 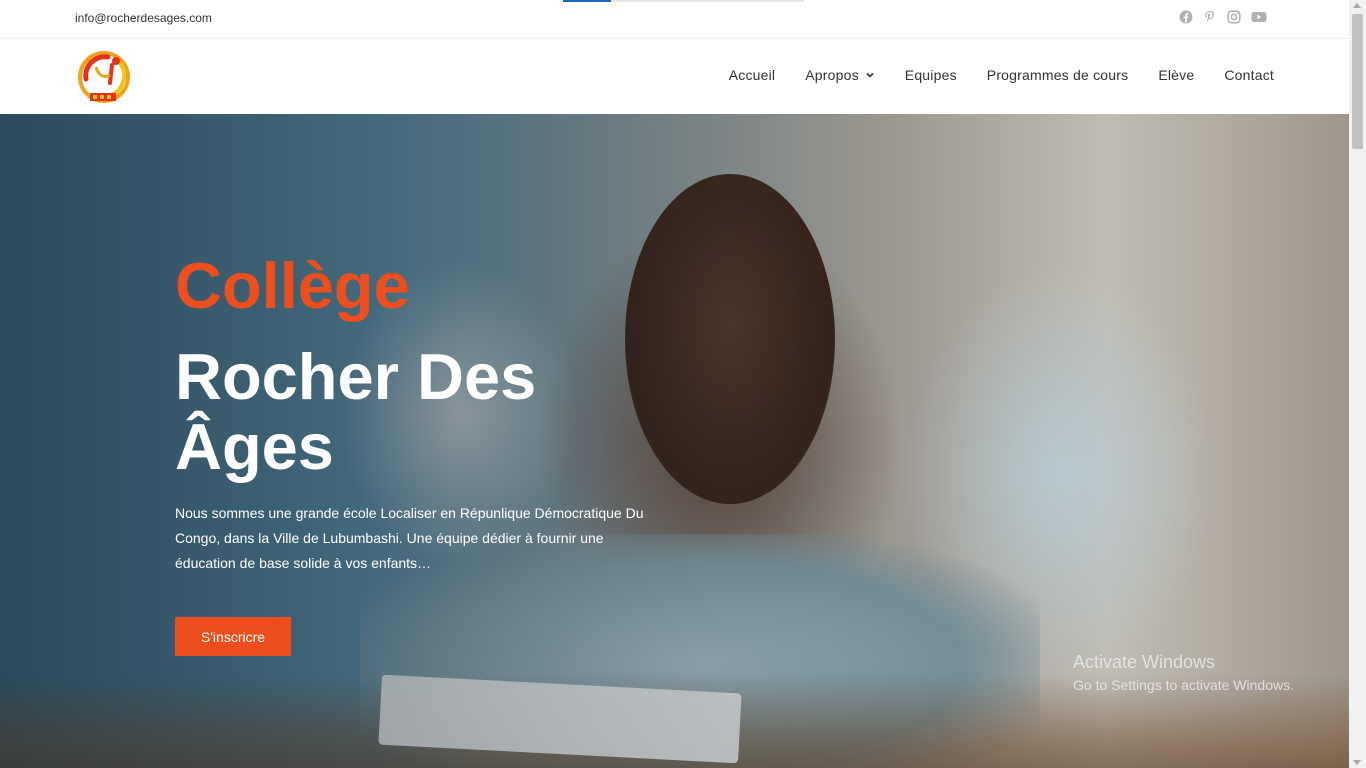 I want to click on signup-button: S'inscricre, so click(x=233, y=636).